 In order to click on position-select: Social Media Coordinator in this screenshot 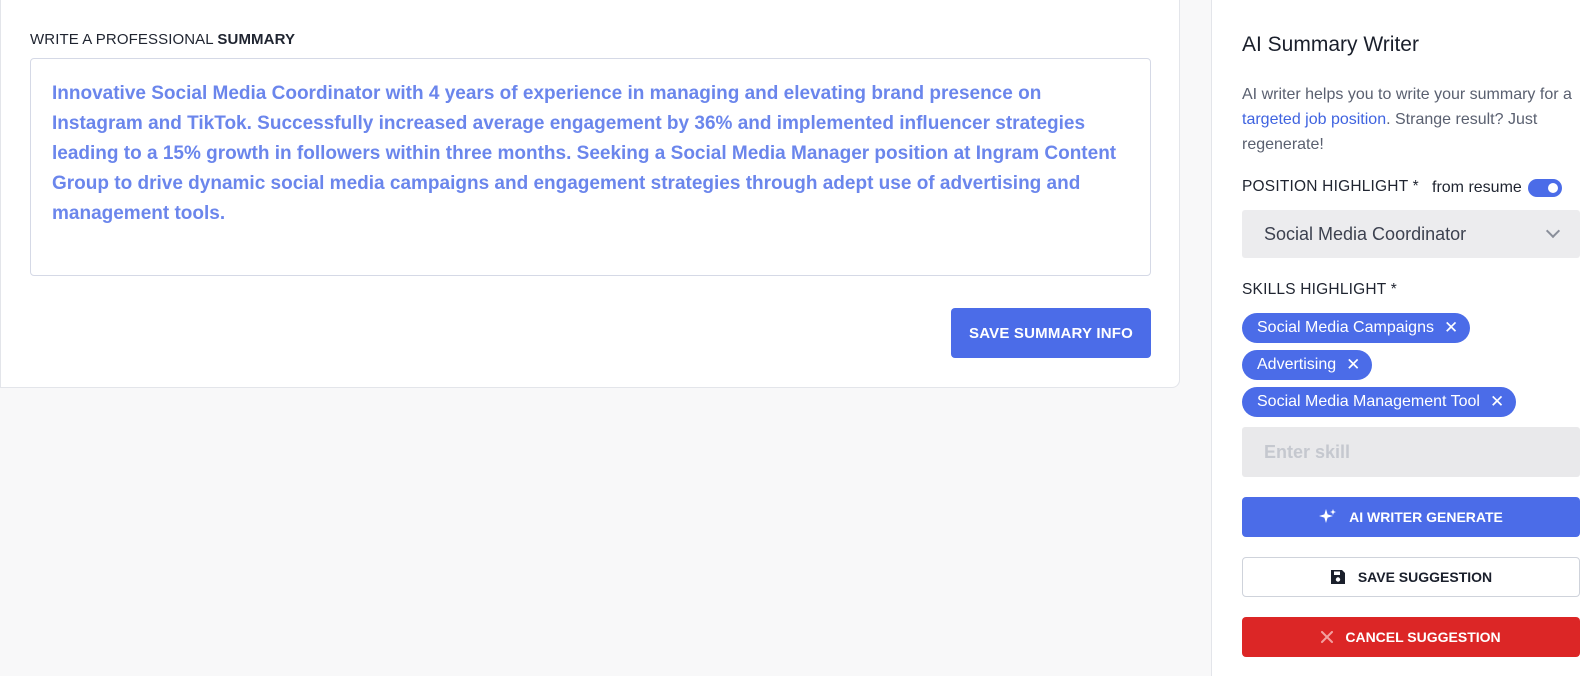, I will do `click(1411, 234)`.